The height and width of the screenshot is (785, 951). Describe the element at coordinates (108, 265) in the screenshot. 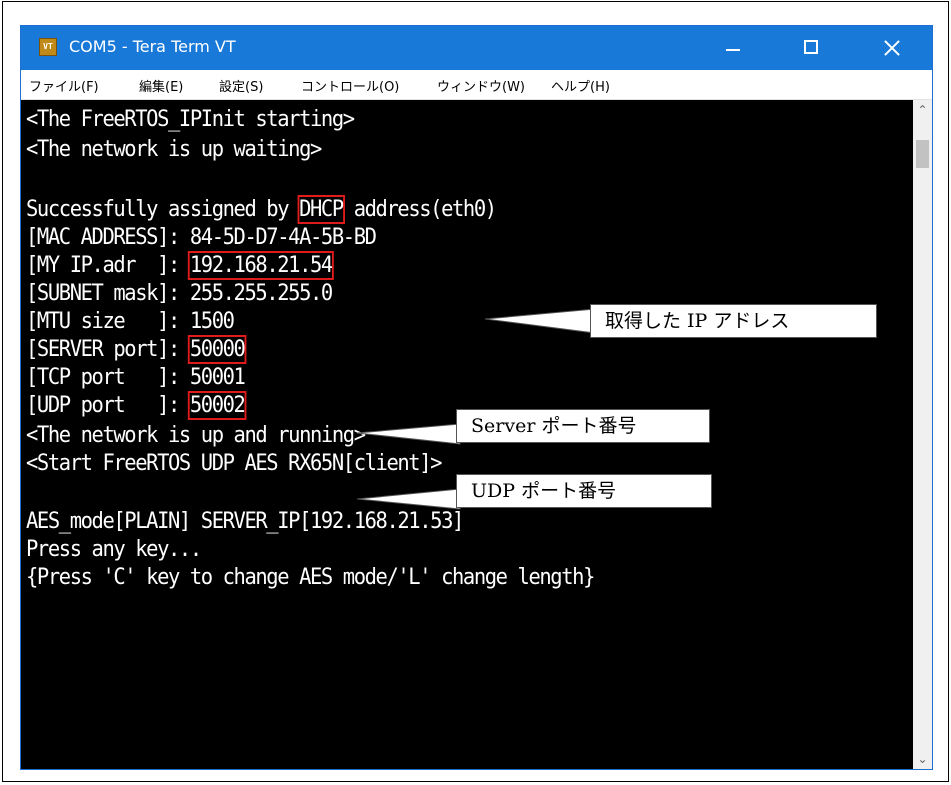

I see `terminal-text: [MY IP.adr ]:` at that location.